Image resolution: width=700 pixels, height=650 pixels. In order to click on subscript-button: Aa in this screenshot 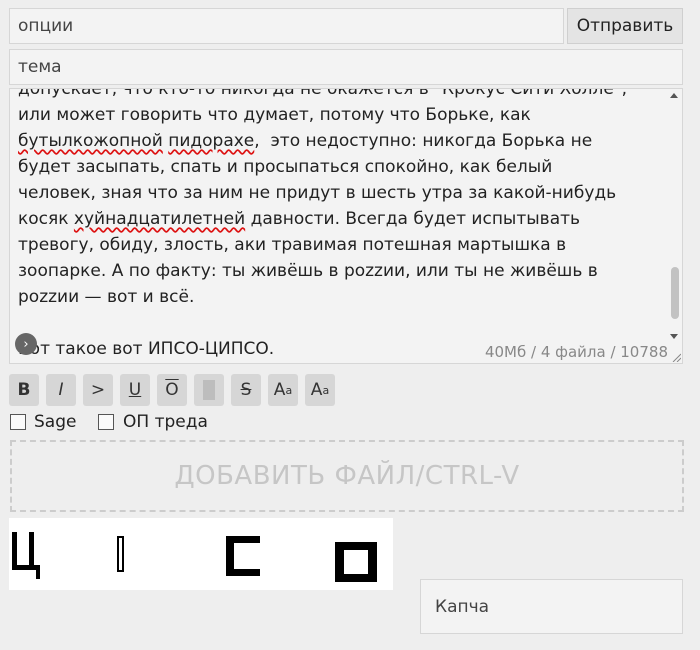, I will do `click(320, 390)`.